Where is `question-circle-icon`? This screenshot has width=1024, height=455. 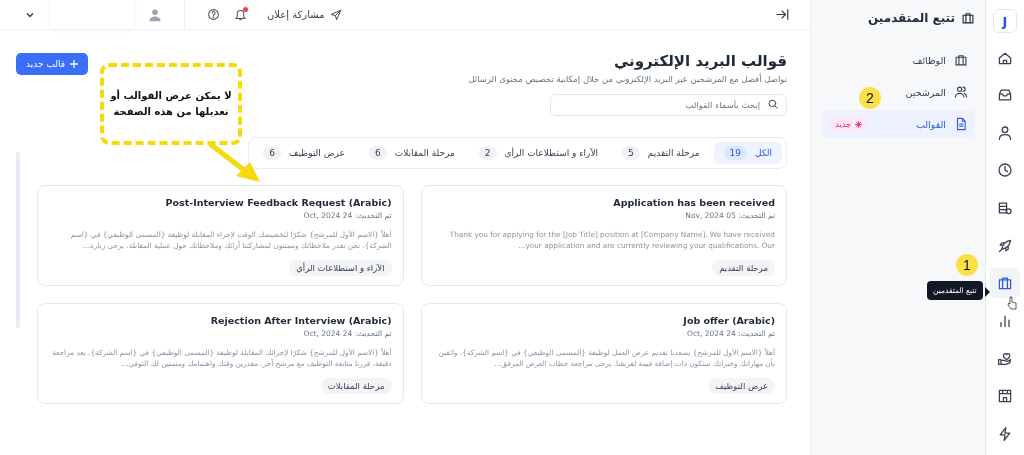 question-circle-icon is located at coordinates (213, 14).